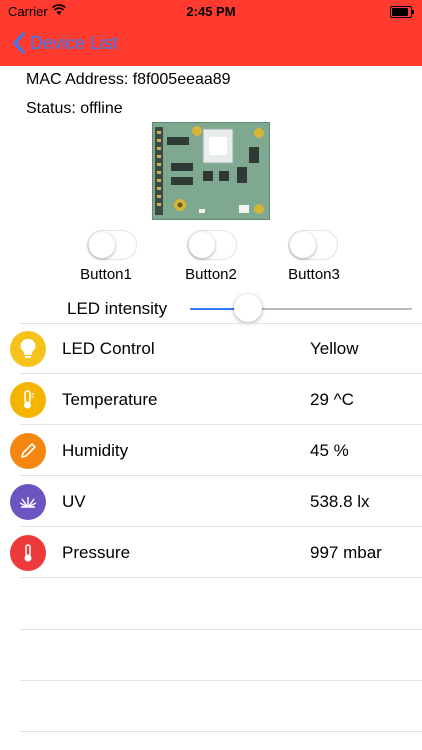 The image size is (422, 750). What do you see at coordinates (314, 274) in the screenshot?
I see `button3-label: Button3` at bounding box center [314, 274].